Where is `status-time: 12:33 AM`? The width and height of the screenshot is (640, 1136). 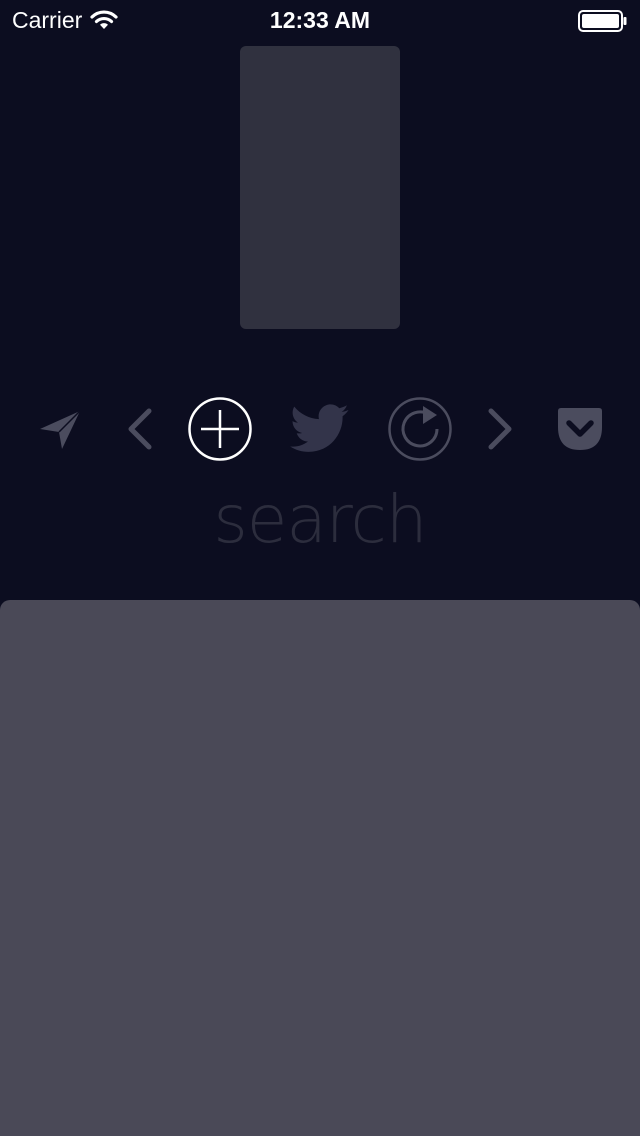
status-time: 12:33 AM is located at coordinates (320, 20).